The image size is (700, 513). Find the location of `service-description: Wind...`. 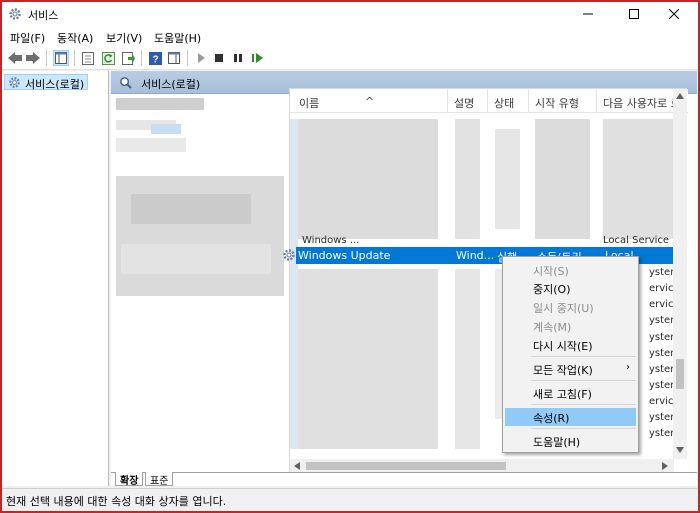

service-description: Wind... is located at coordinates (475, 255).